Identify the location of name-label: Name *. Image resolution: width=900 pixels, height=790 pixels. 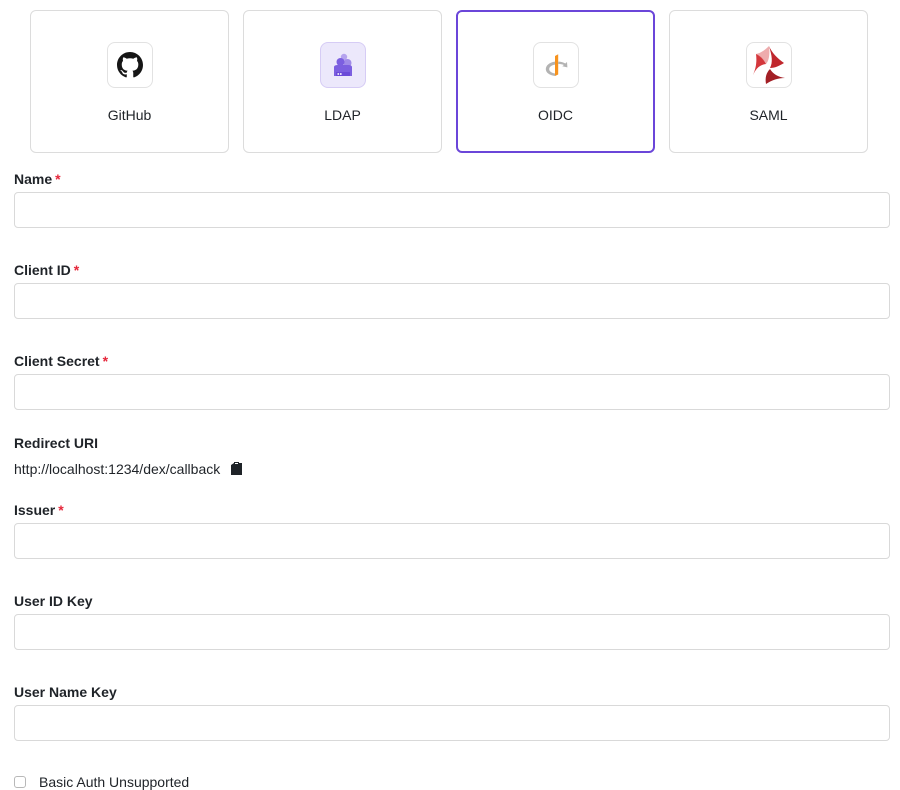
(452, 179).